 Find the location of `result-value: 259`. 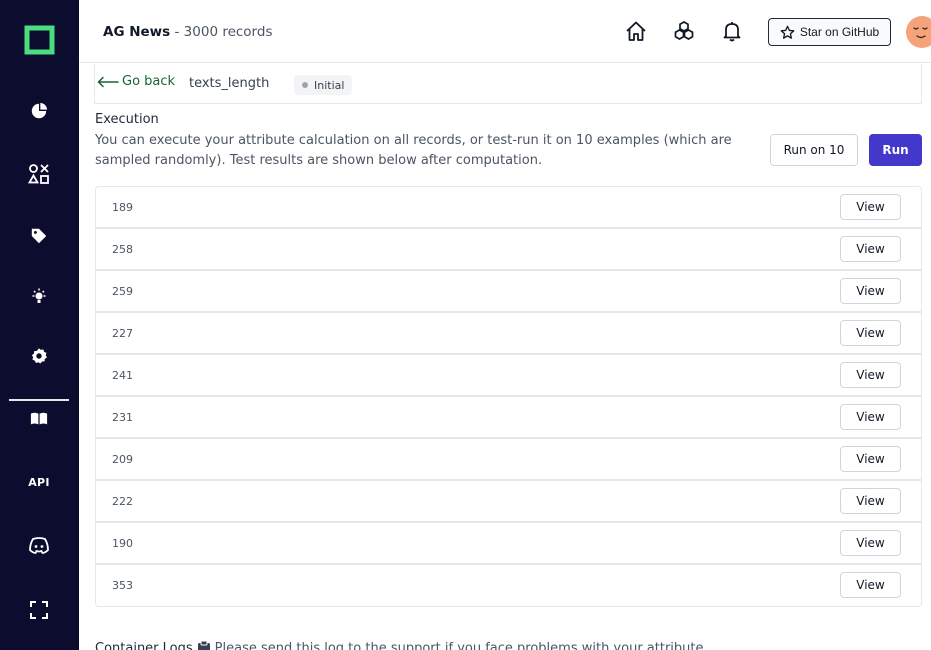

result-value: 259 is located at coordinates (122, 291).